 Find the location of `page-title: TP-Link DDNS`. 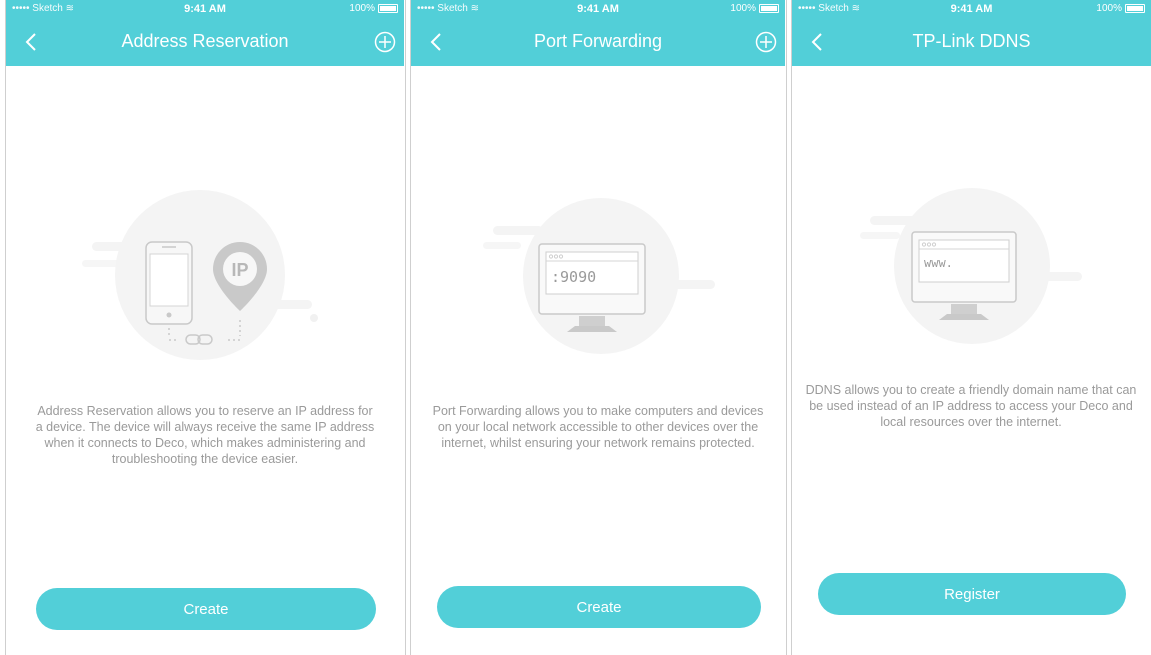

page-title: TP-Link DDNS is located at coordinates (971, 41).